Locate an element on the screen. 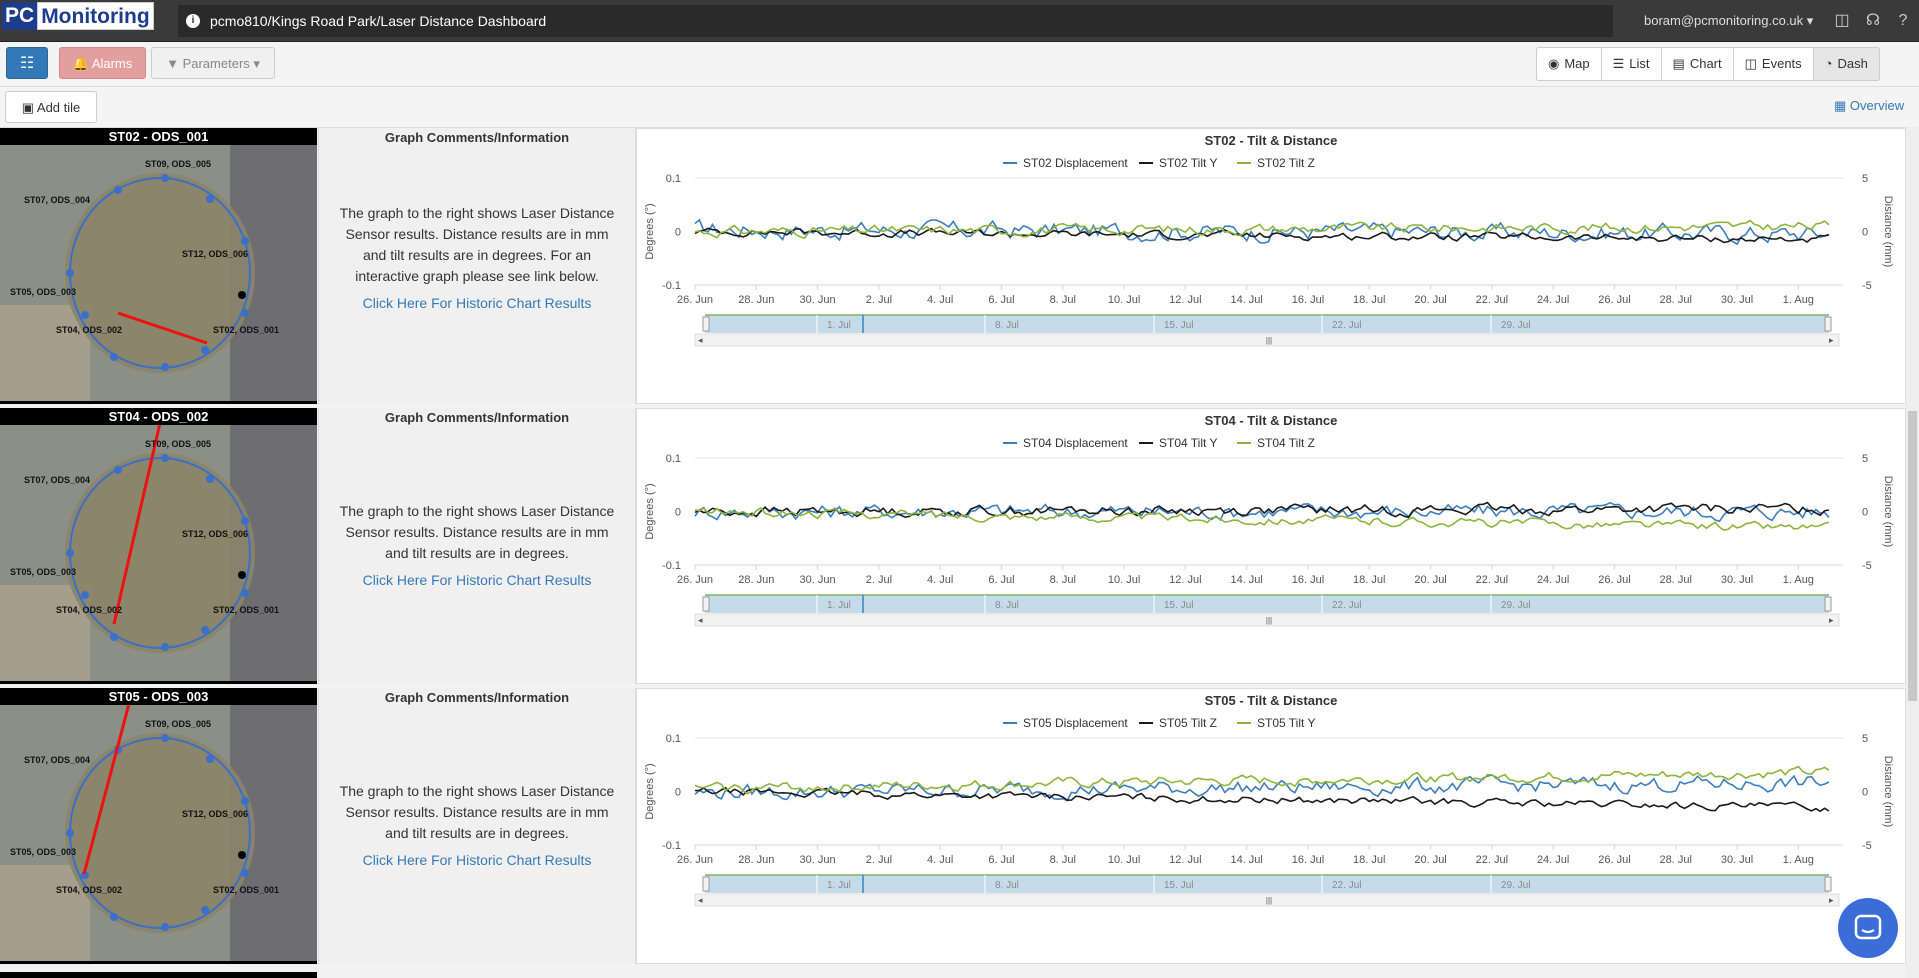 Image resolution: width=1919 pixels, height=978 pixels. chart-title: ST05 - Tilt & Distance is located at coordinates (1271, 700).